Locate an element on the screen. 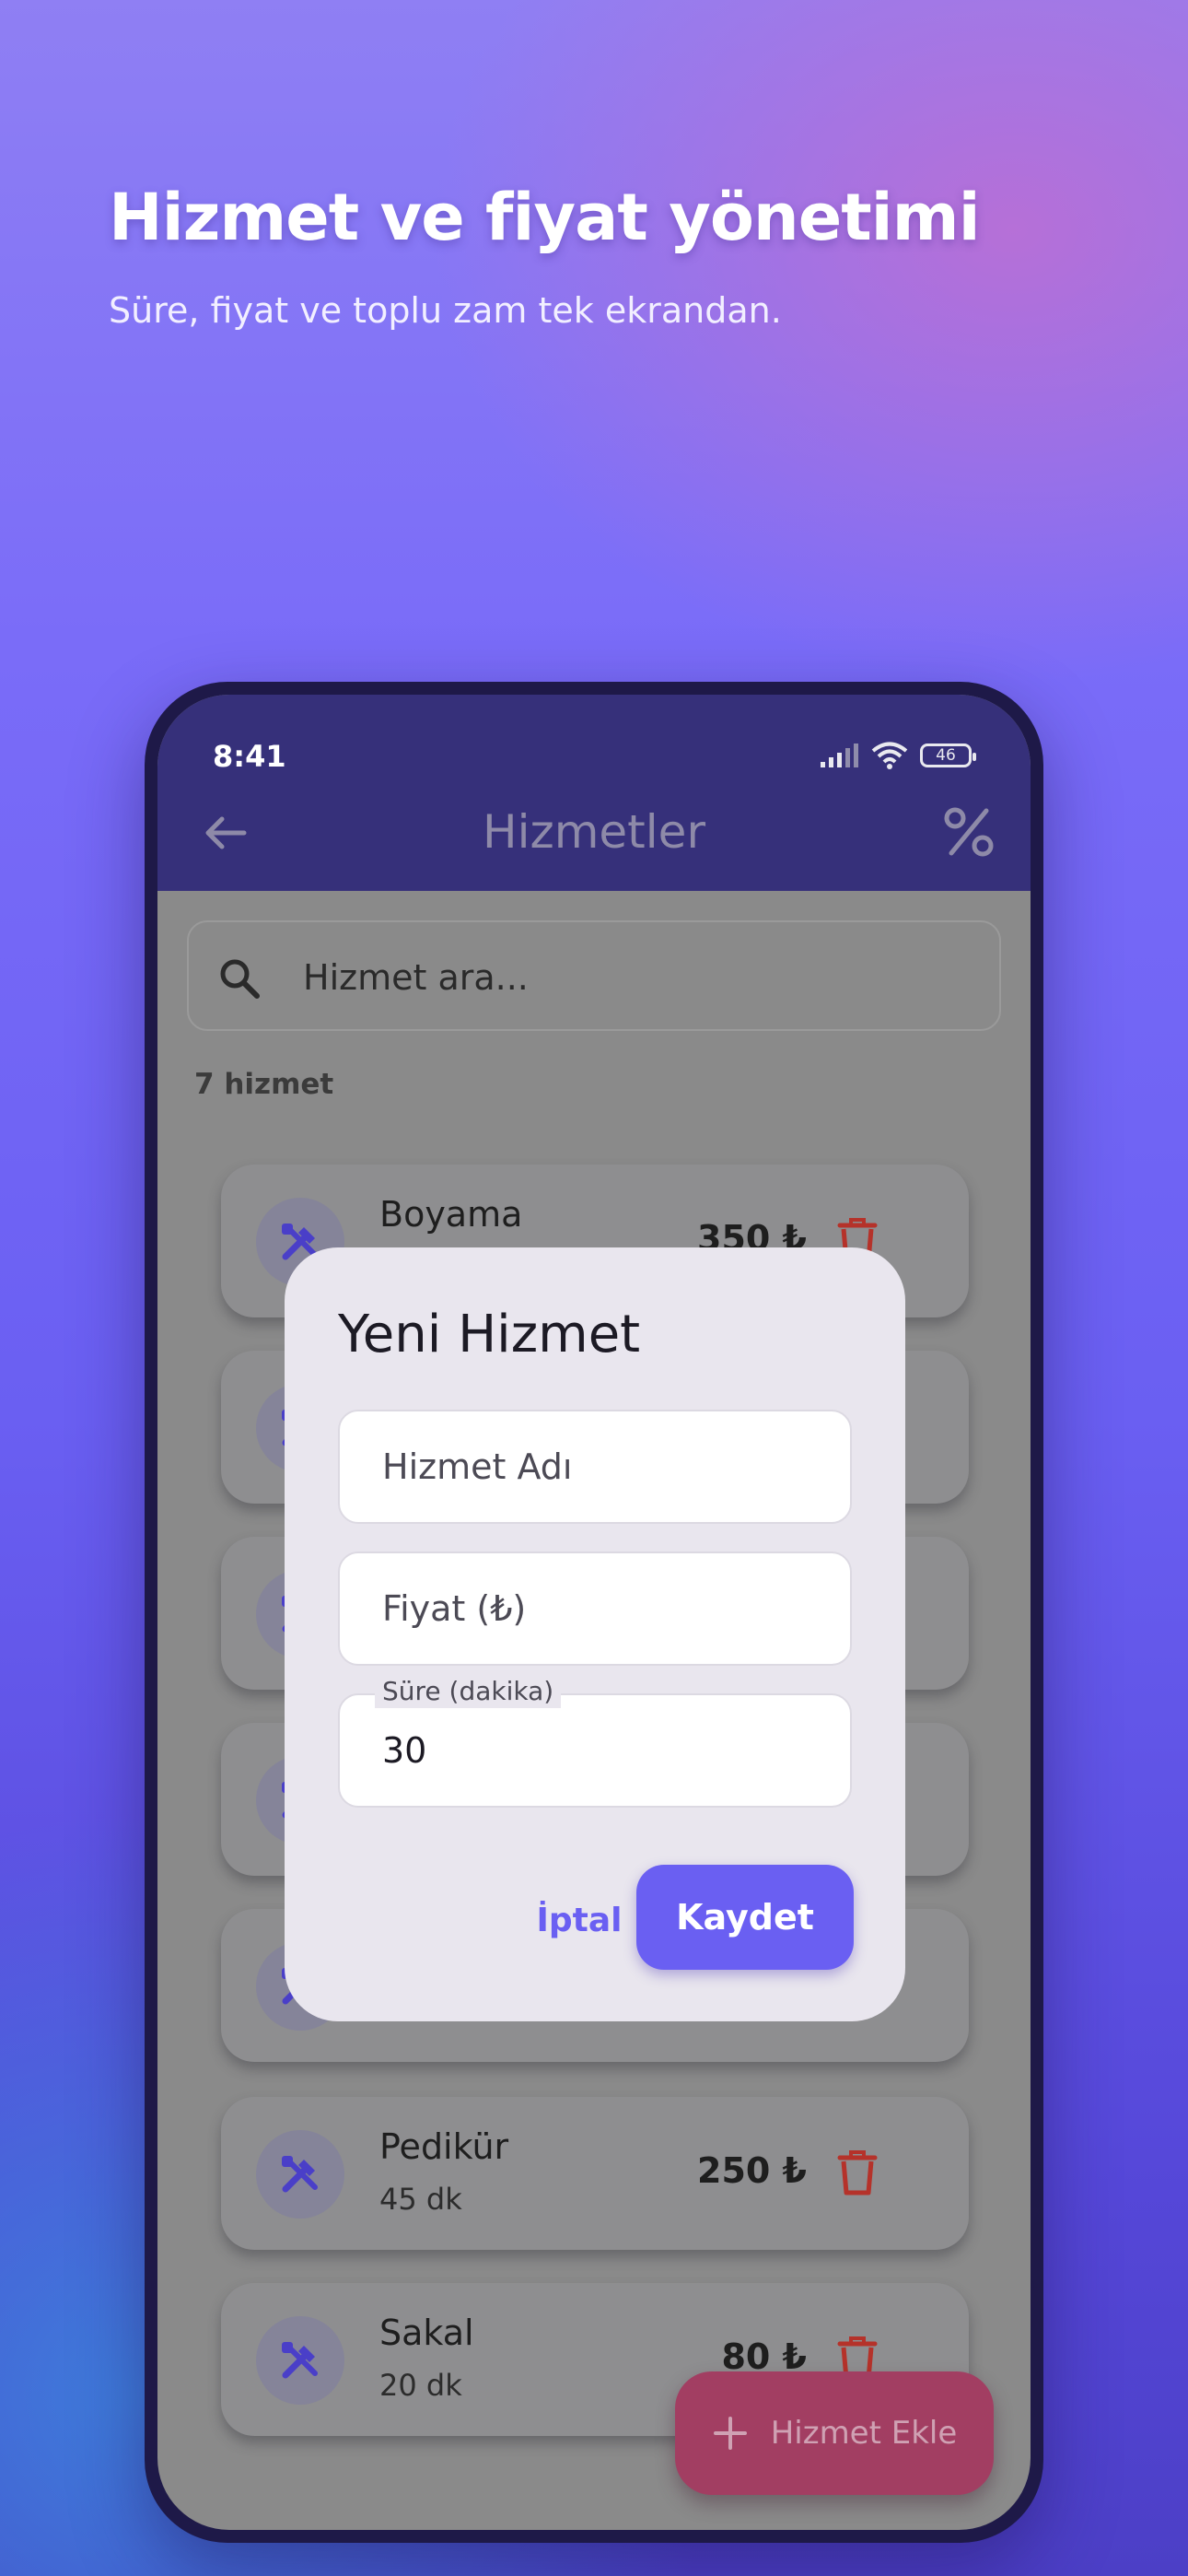 The image size is (1188, 2576). service-name: Pedikür is located at coordinates (444, 2146).